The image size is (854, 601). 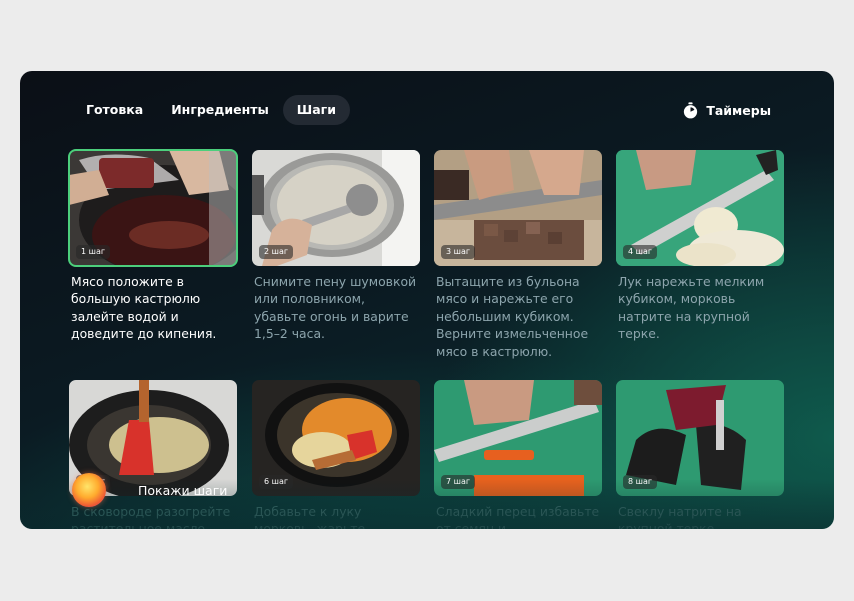 What do you see at coordinates (458, 252) in the screenshot?
I see `step-badge-3: 3 шаг` at bounding box center [458, 252].